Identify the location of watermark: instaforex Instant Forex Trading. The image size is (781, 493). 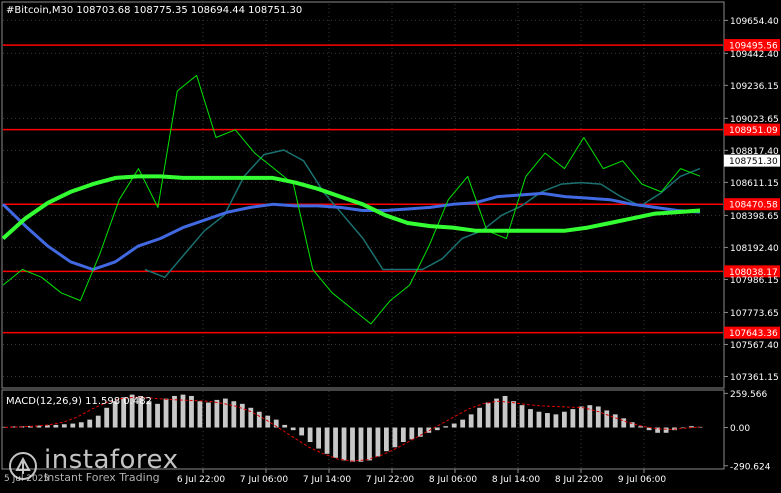
(93, 464).